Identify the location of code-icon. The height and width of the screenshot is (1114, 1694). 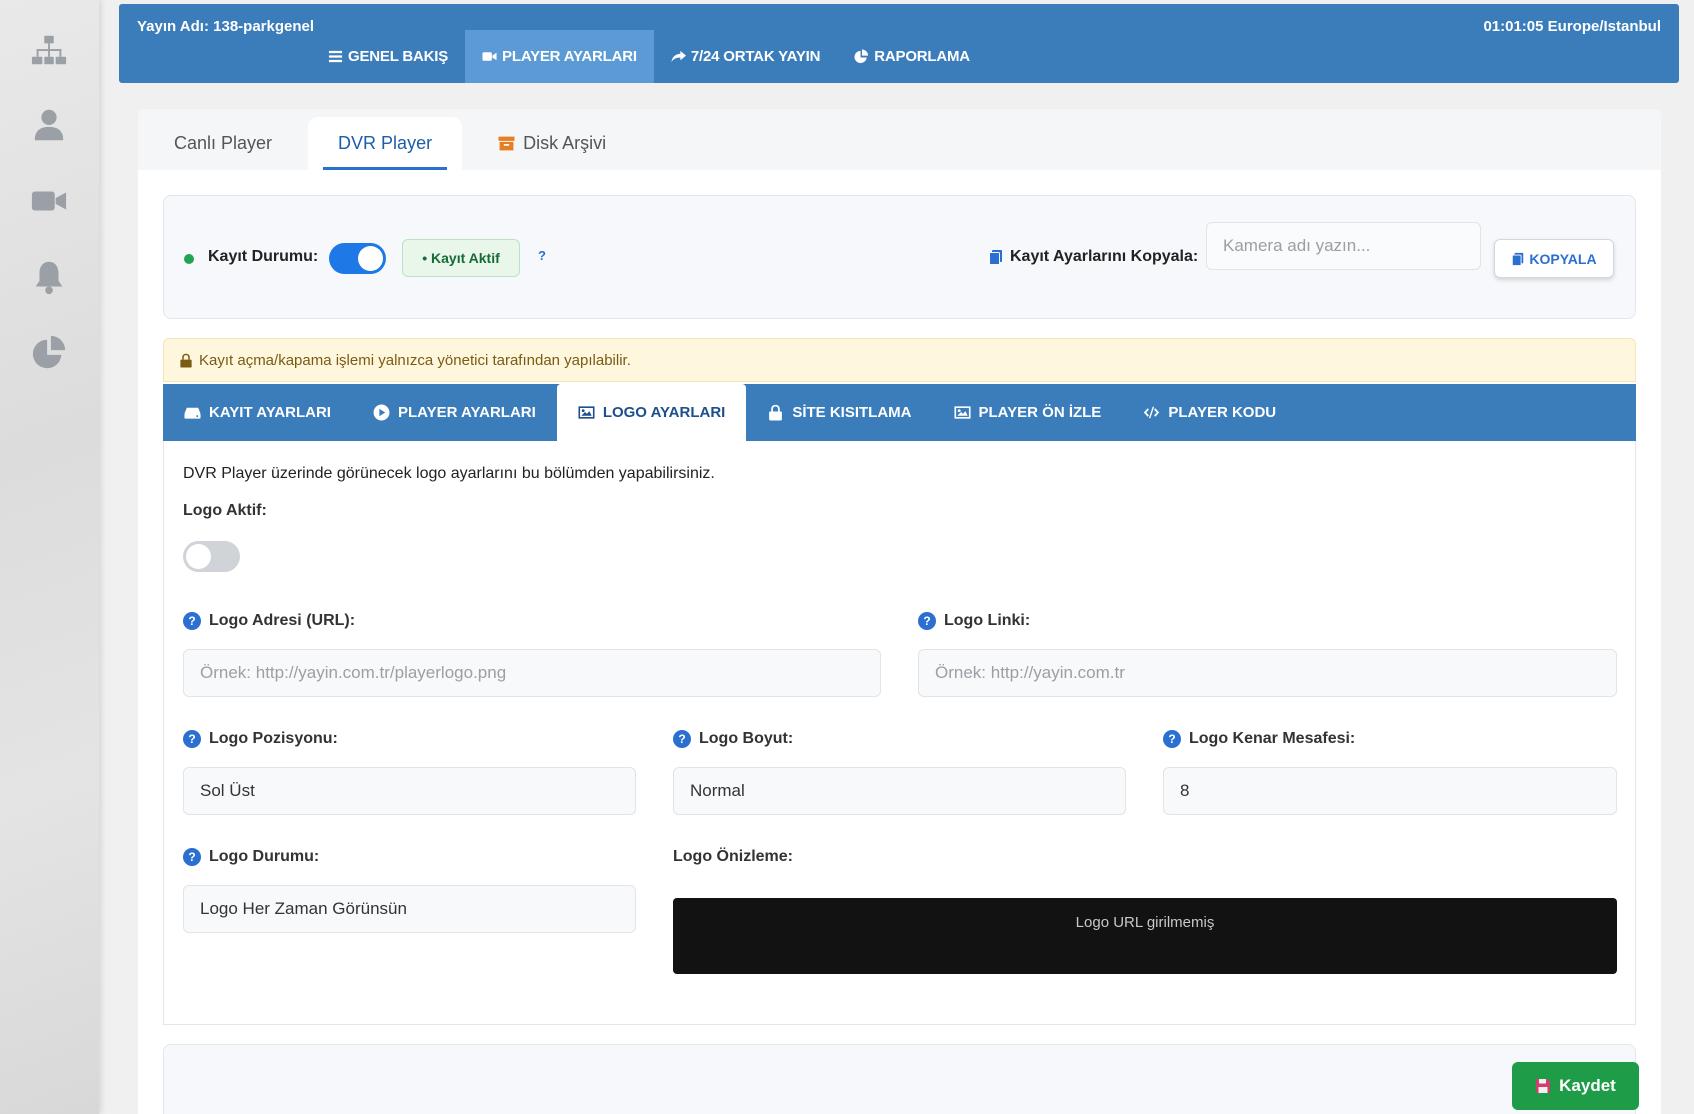
(1152, 412).